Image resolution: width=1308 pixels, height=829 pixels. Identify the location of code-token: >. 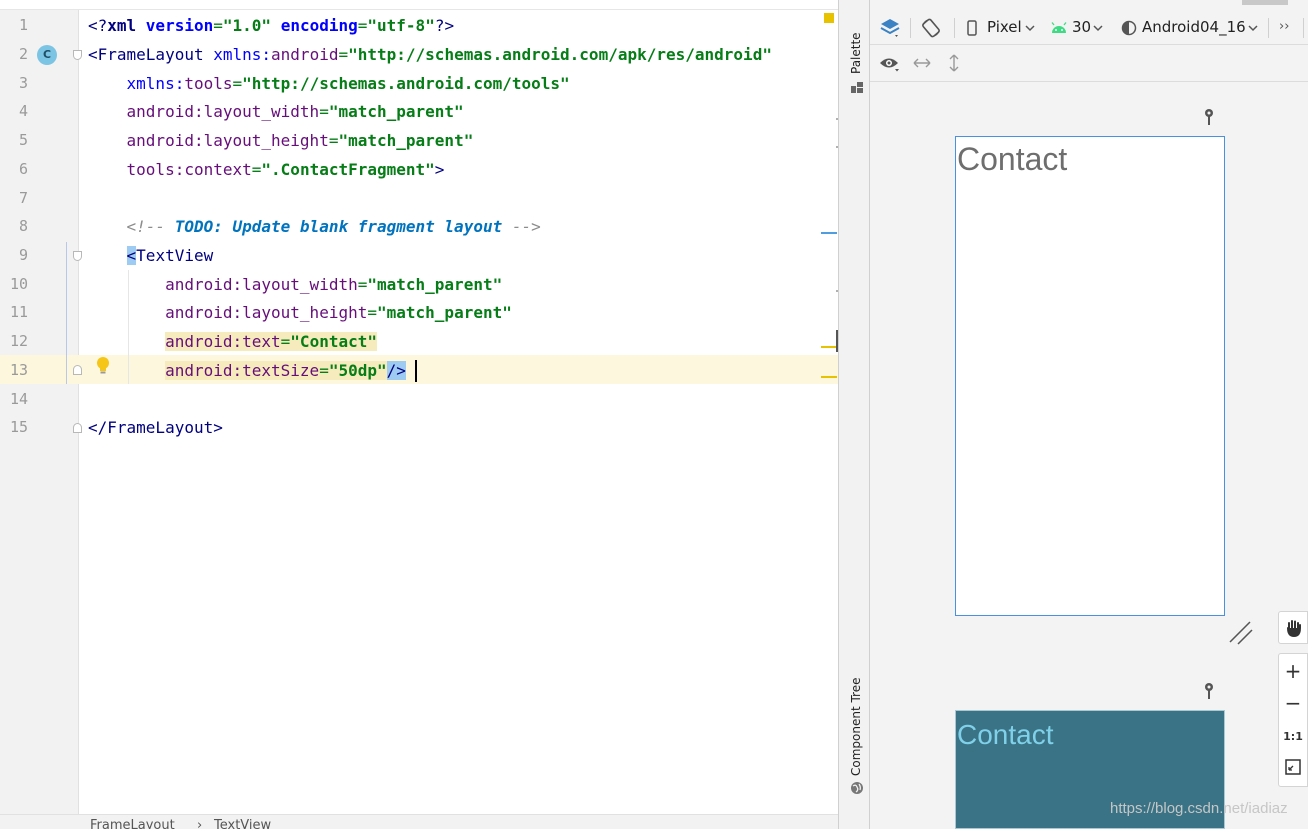
(439, 169).